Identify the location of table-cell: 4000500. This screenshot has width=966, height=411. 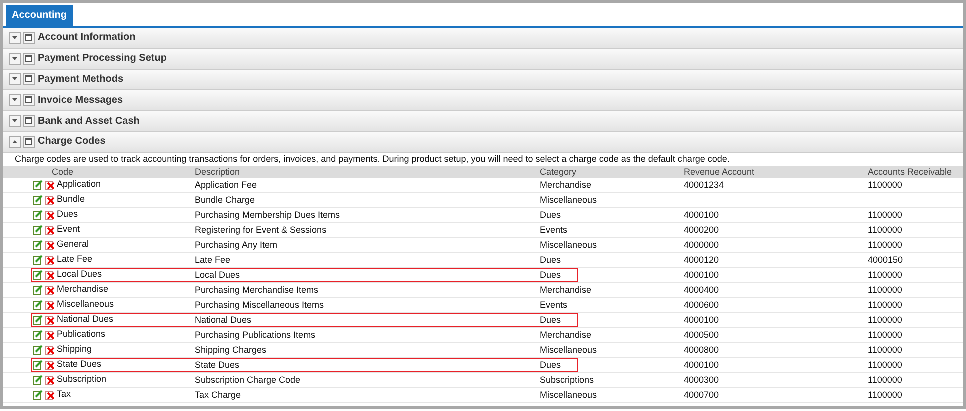
(702, 335).